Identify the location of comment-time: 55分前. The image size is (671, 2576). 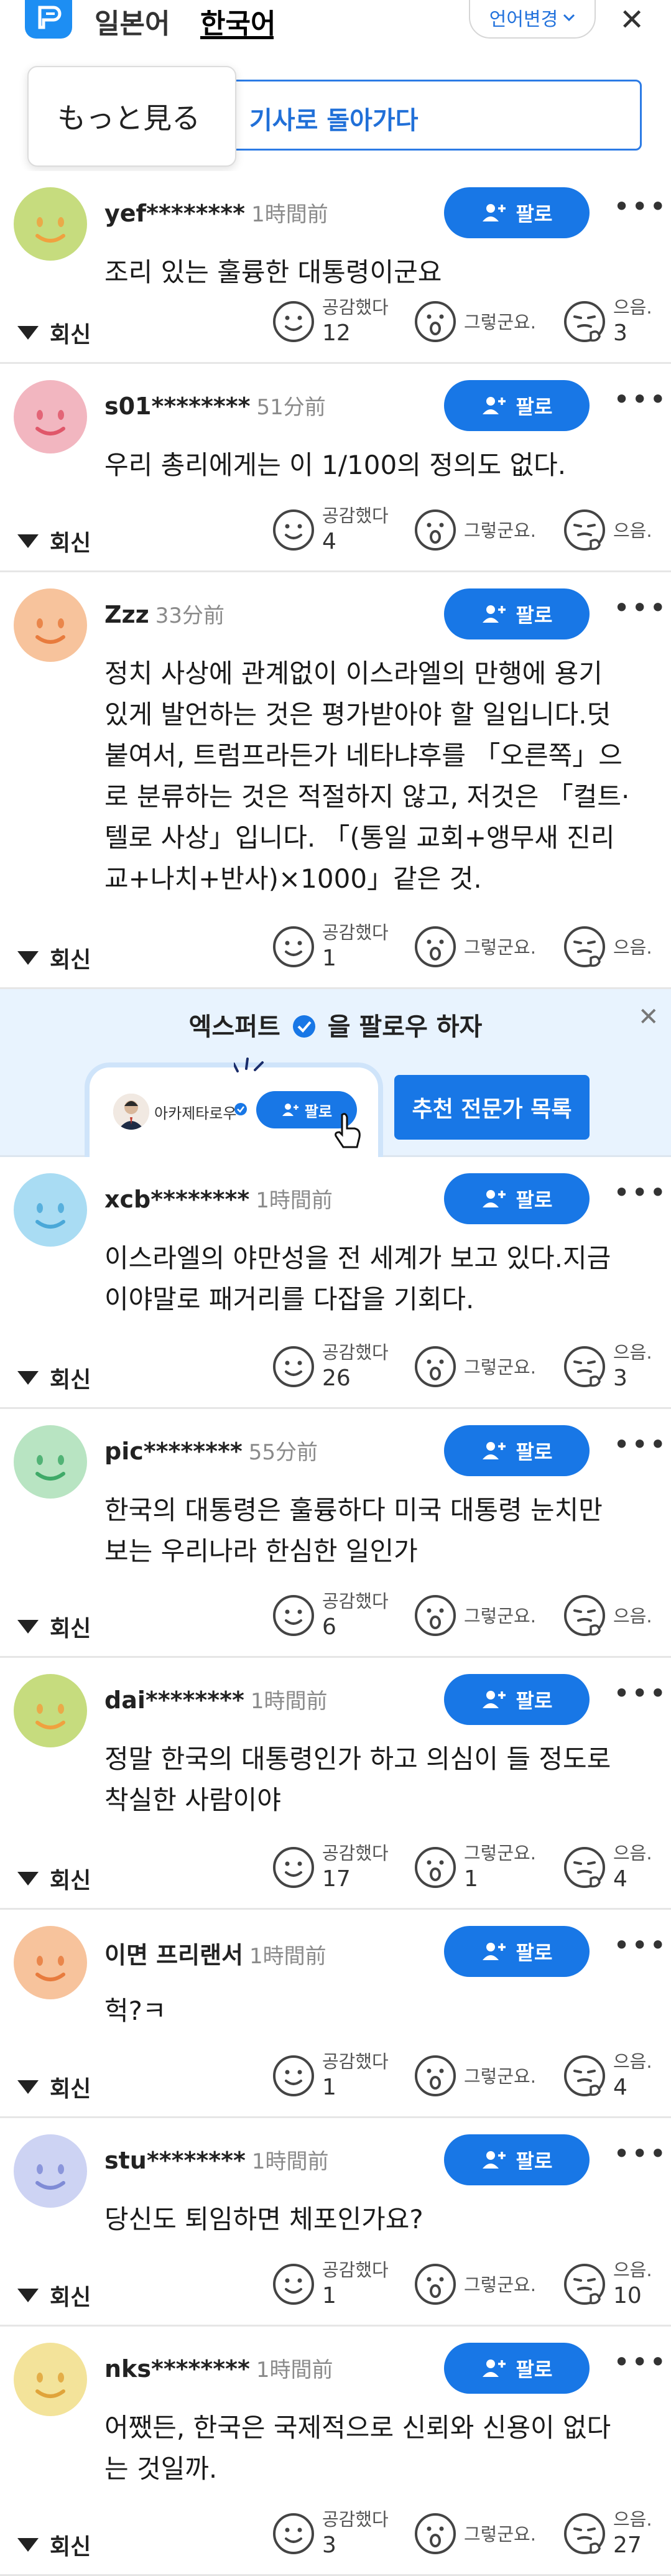
(283, 1452).